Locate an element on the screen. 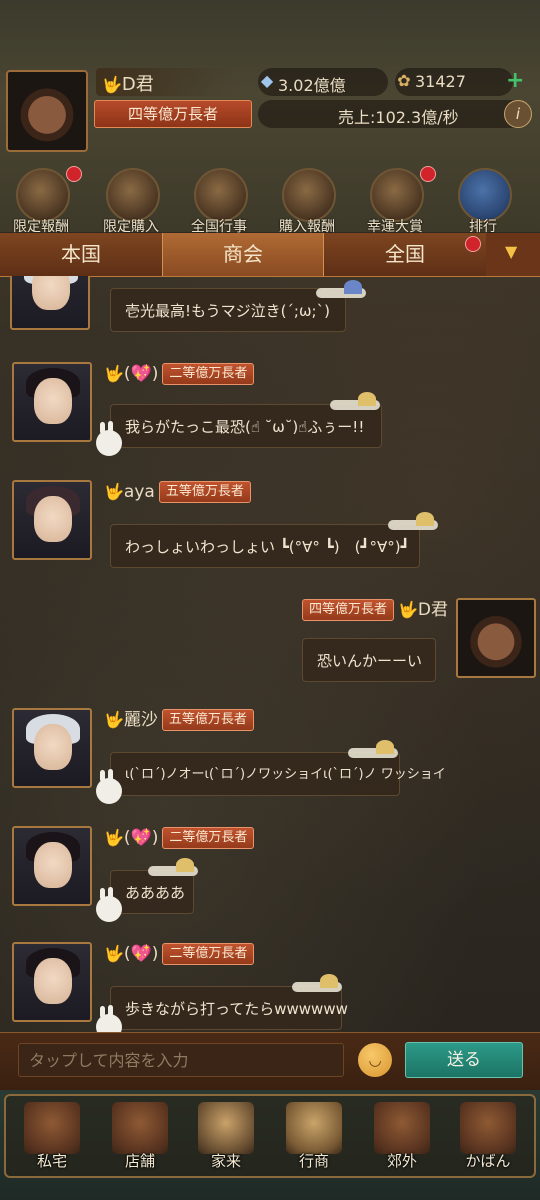  nav-label: 家来 is located at coordinates (225, 1161).